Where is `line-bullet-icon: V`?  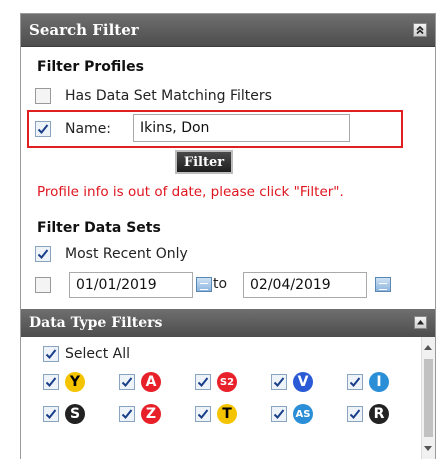 line-bullet-icon: V is located at coordinates (303, 382).